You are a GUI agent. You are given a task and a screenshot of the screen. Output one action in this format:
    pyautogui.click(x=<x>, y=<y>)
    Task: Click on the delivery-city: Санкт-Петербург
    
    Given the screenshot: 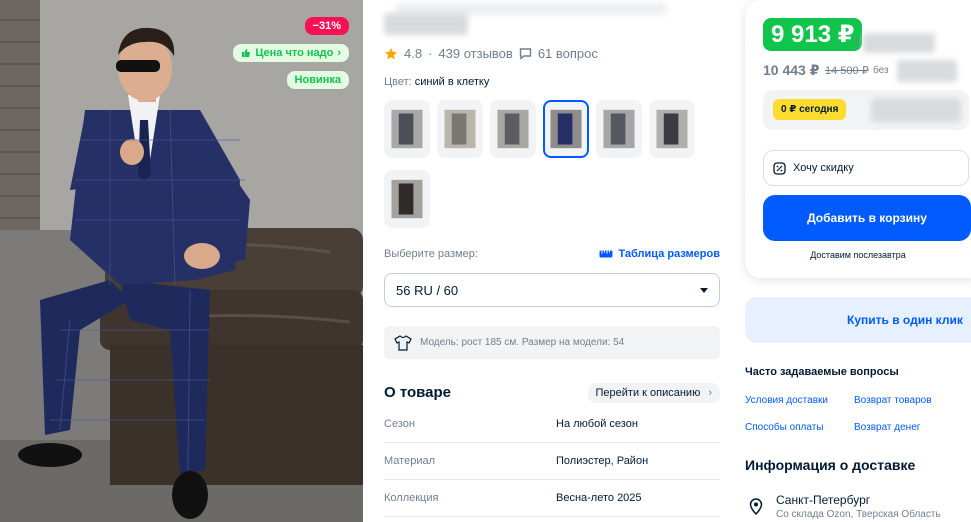 What is the action you would take?
    pyautogui.click(x=823, y=500)
    